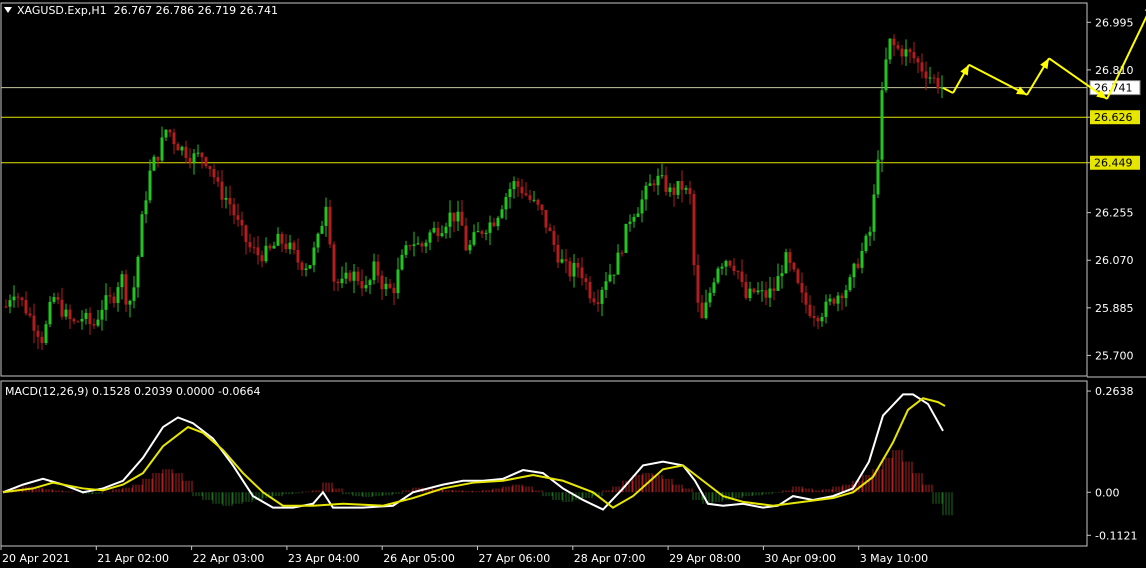 This screenshot has width=1146, height=568. I want to click on macd-tick-label: 0.00, so click(1107, 492).